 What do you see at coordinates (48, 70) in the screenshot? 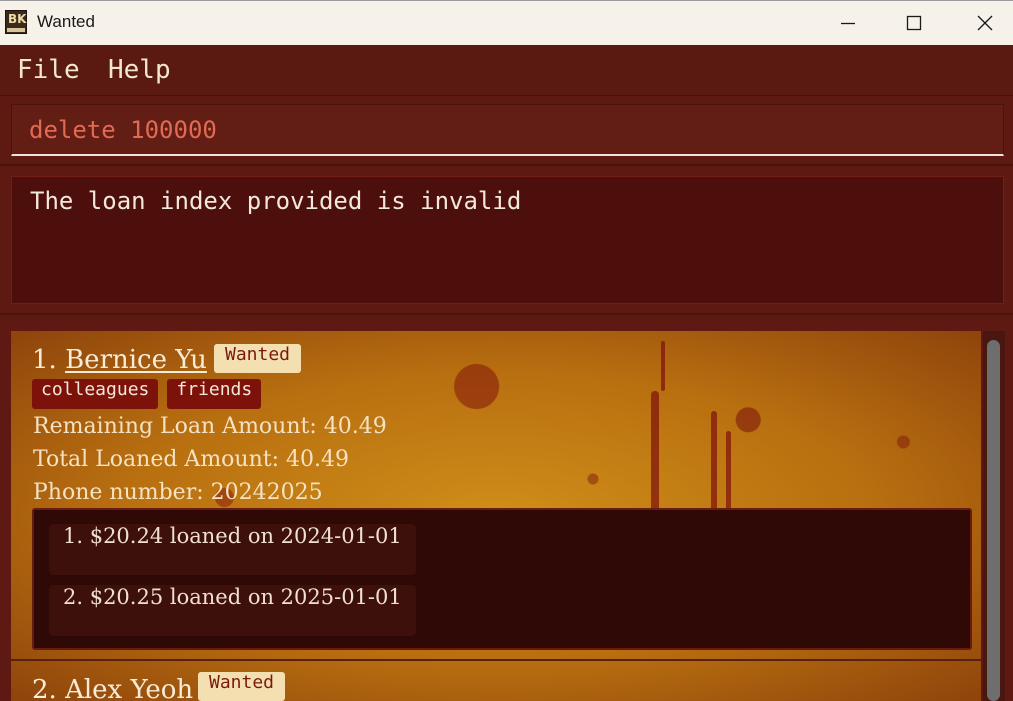
I see `menu-file: File` at bounding box center [48, 70].